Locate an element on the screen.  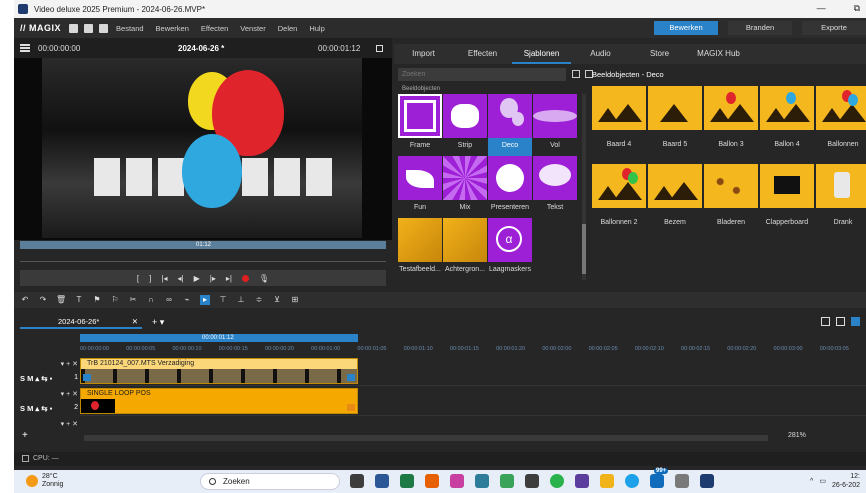
menu-venster: Venster is located at coordinates (252, 28).